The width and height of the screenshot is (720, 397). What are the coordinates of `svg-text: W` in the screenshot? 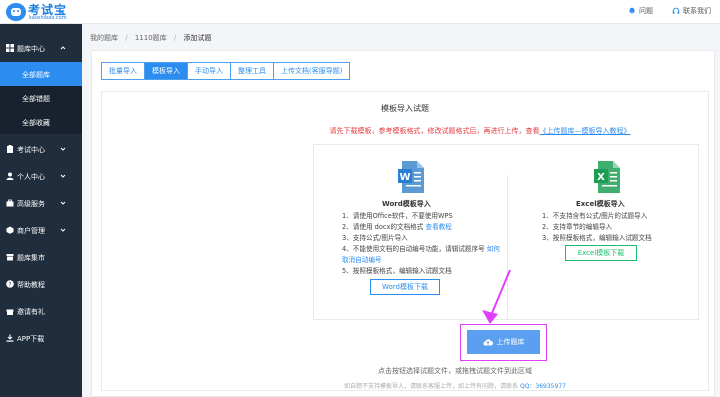 It's located at (404, 177).